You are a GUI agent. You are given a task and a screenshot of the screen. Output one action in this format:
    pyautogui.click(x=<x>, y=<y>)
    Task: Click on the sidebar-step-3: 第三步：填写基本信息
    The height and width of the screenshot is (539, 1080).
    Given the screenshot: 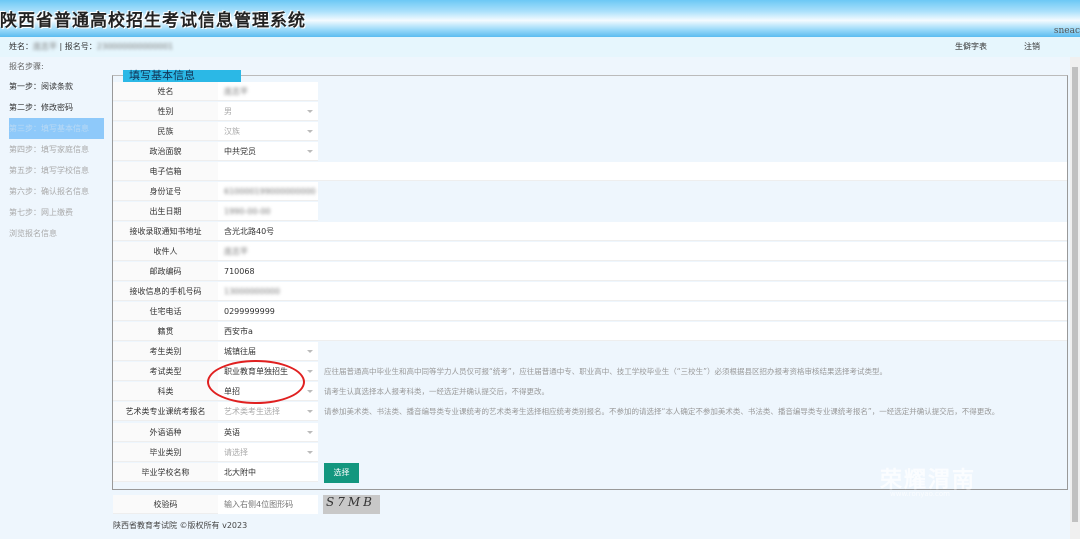 What is the action you would take?
    pyautogui.click(x=56, y=128)
    